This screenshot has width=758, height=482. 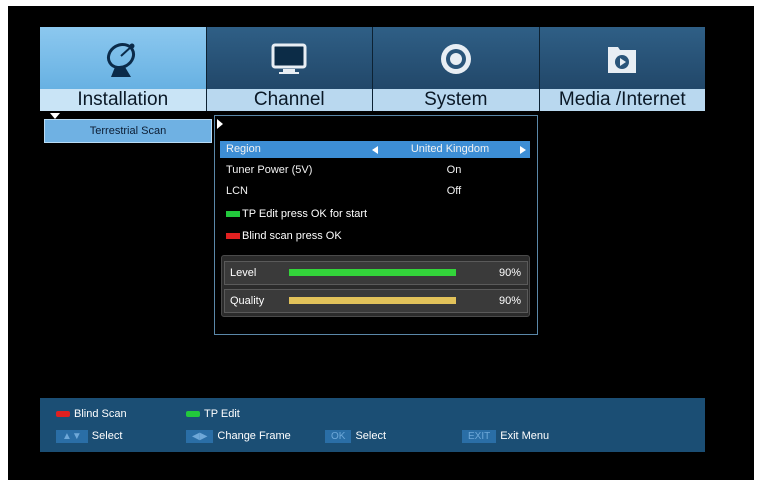 I want to click on region-value: United Kingdom, so click(x=450, y=149).